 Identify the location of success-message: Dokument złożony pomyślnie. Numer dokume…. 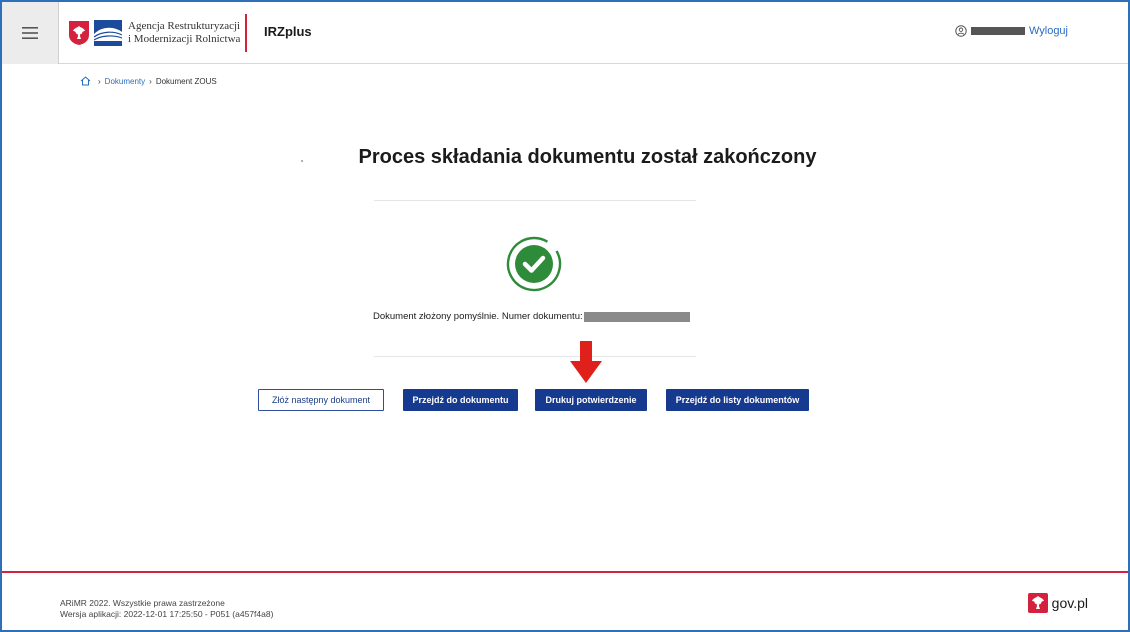
(531, 316).